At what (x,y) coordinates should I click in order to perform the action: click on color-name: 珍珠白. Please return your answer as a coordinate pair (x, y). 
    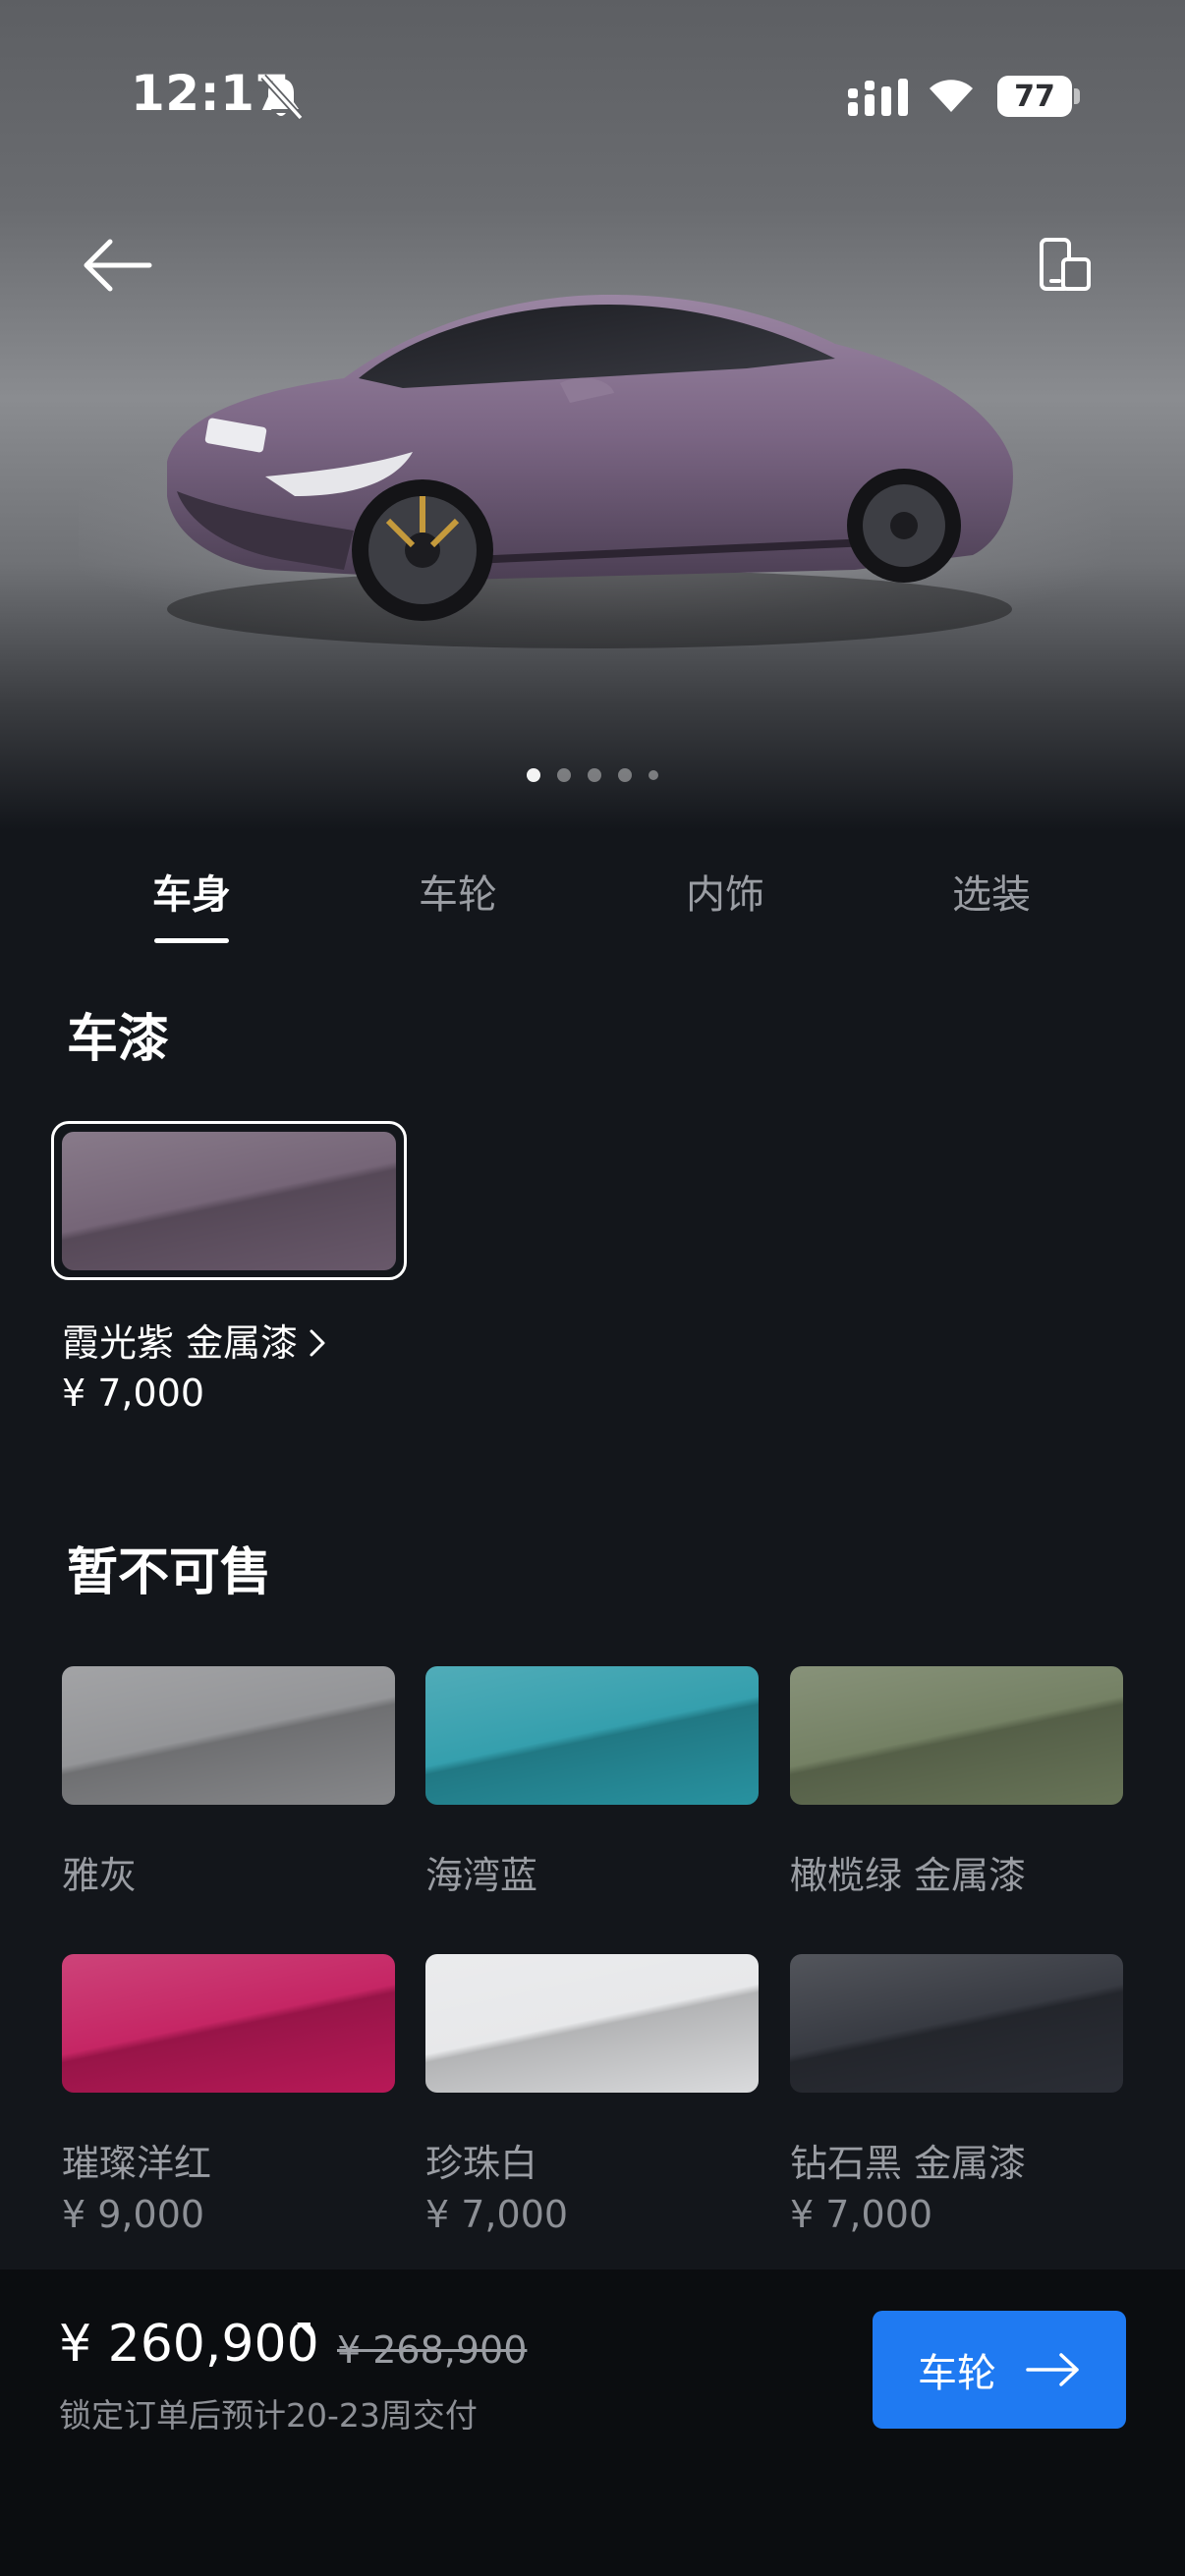
    Looking at the image, I should click on (482, 2163).